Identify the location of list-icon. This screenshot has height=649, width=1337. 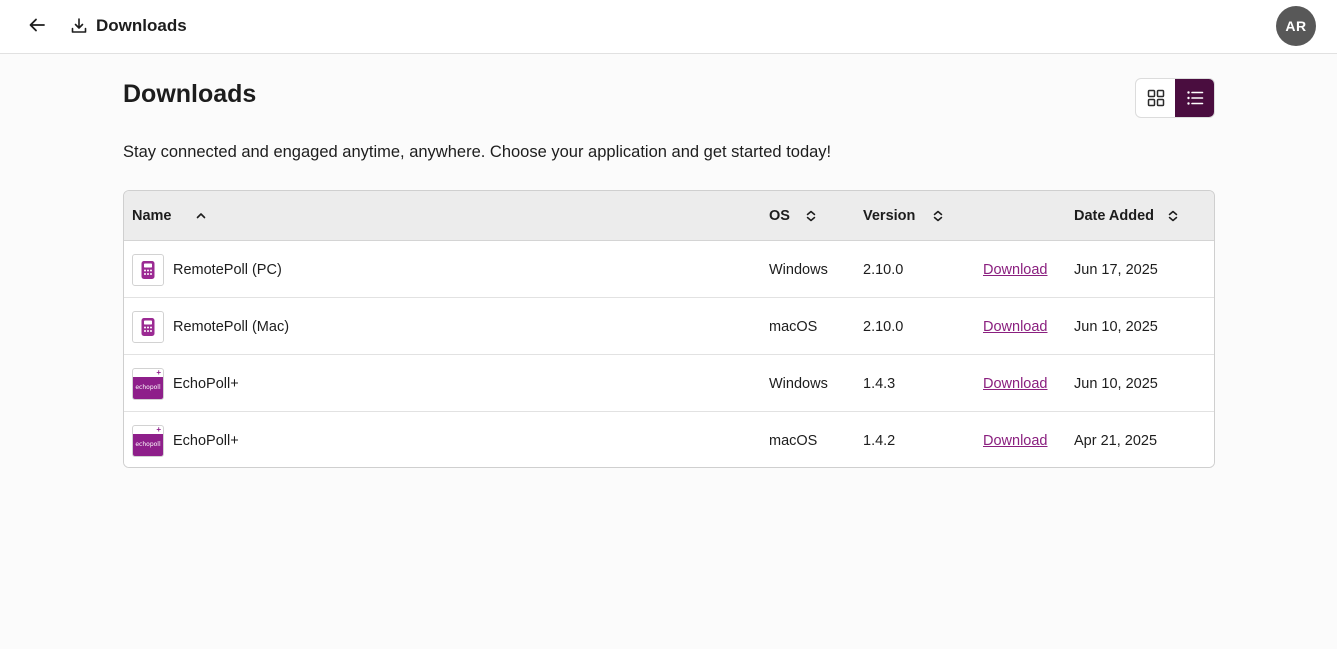
(1194, 98).